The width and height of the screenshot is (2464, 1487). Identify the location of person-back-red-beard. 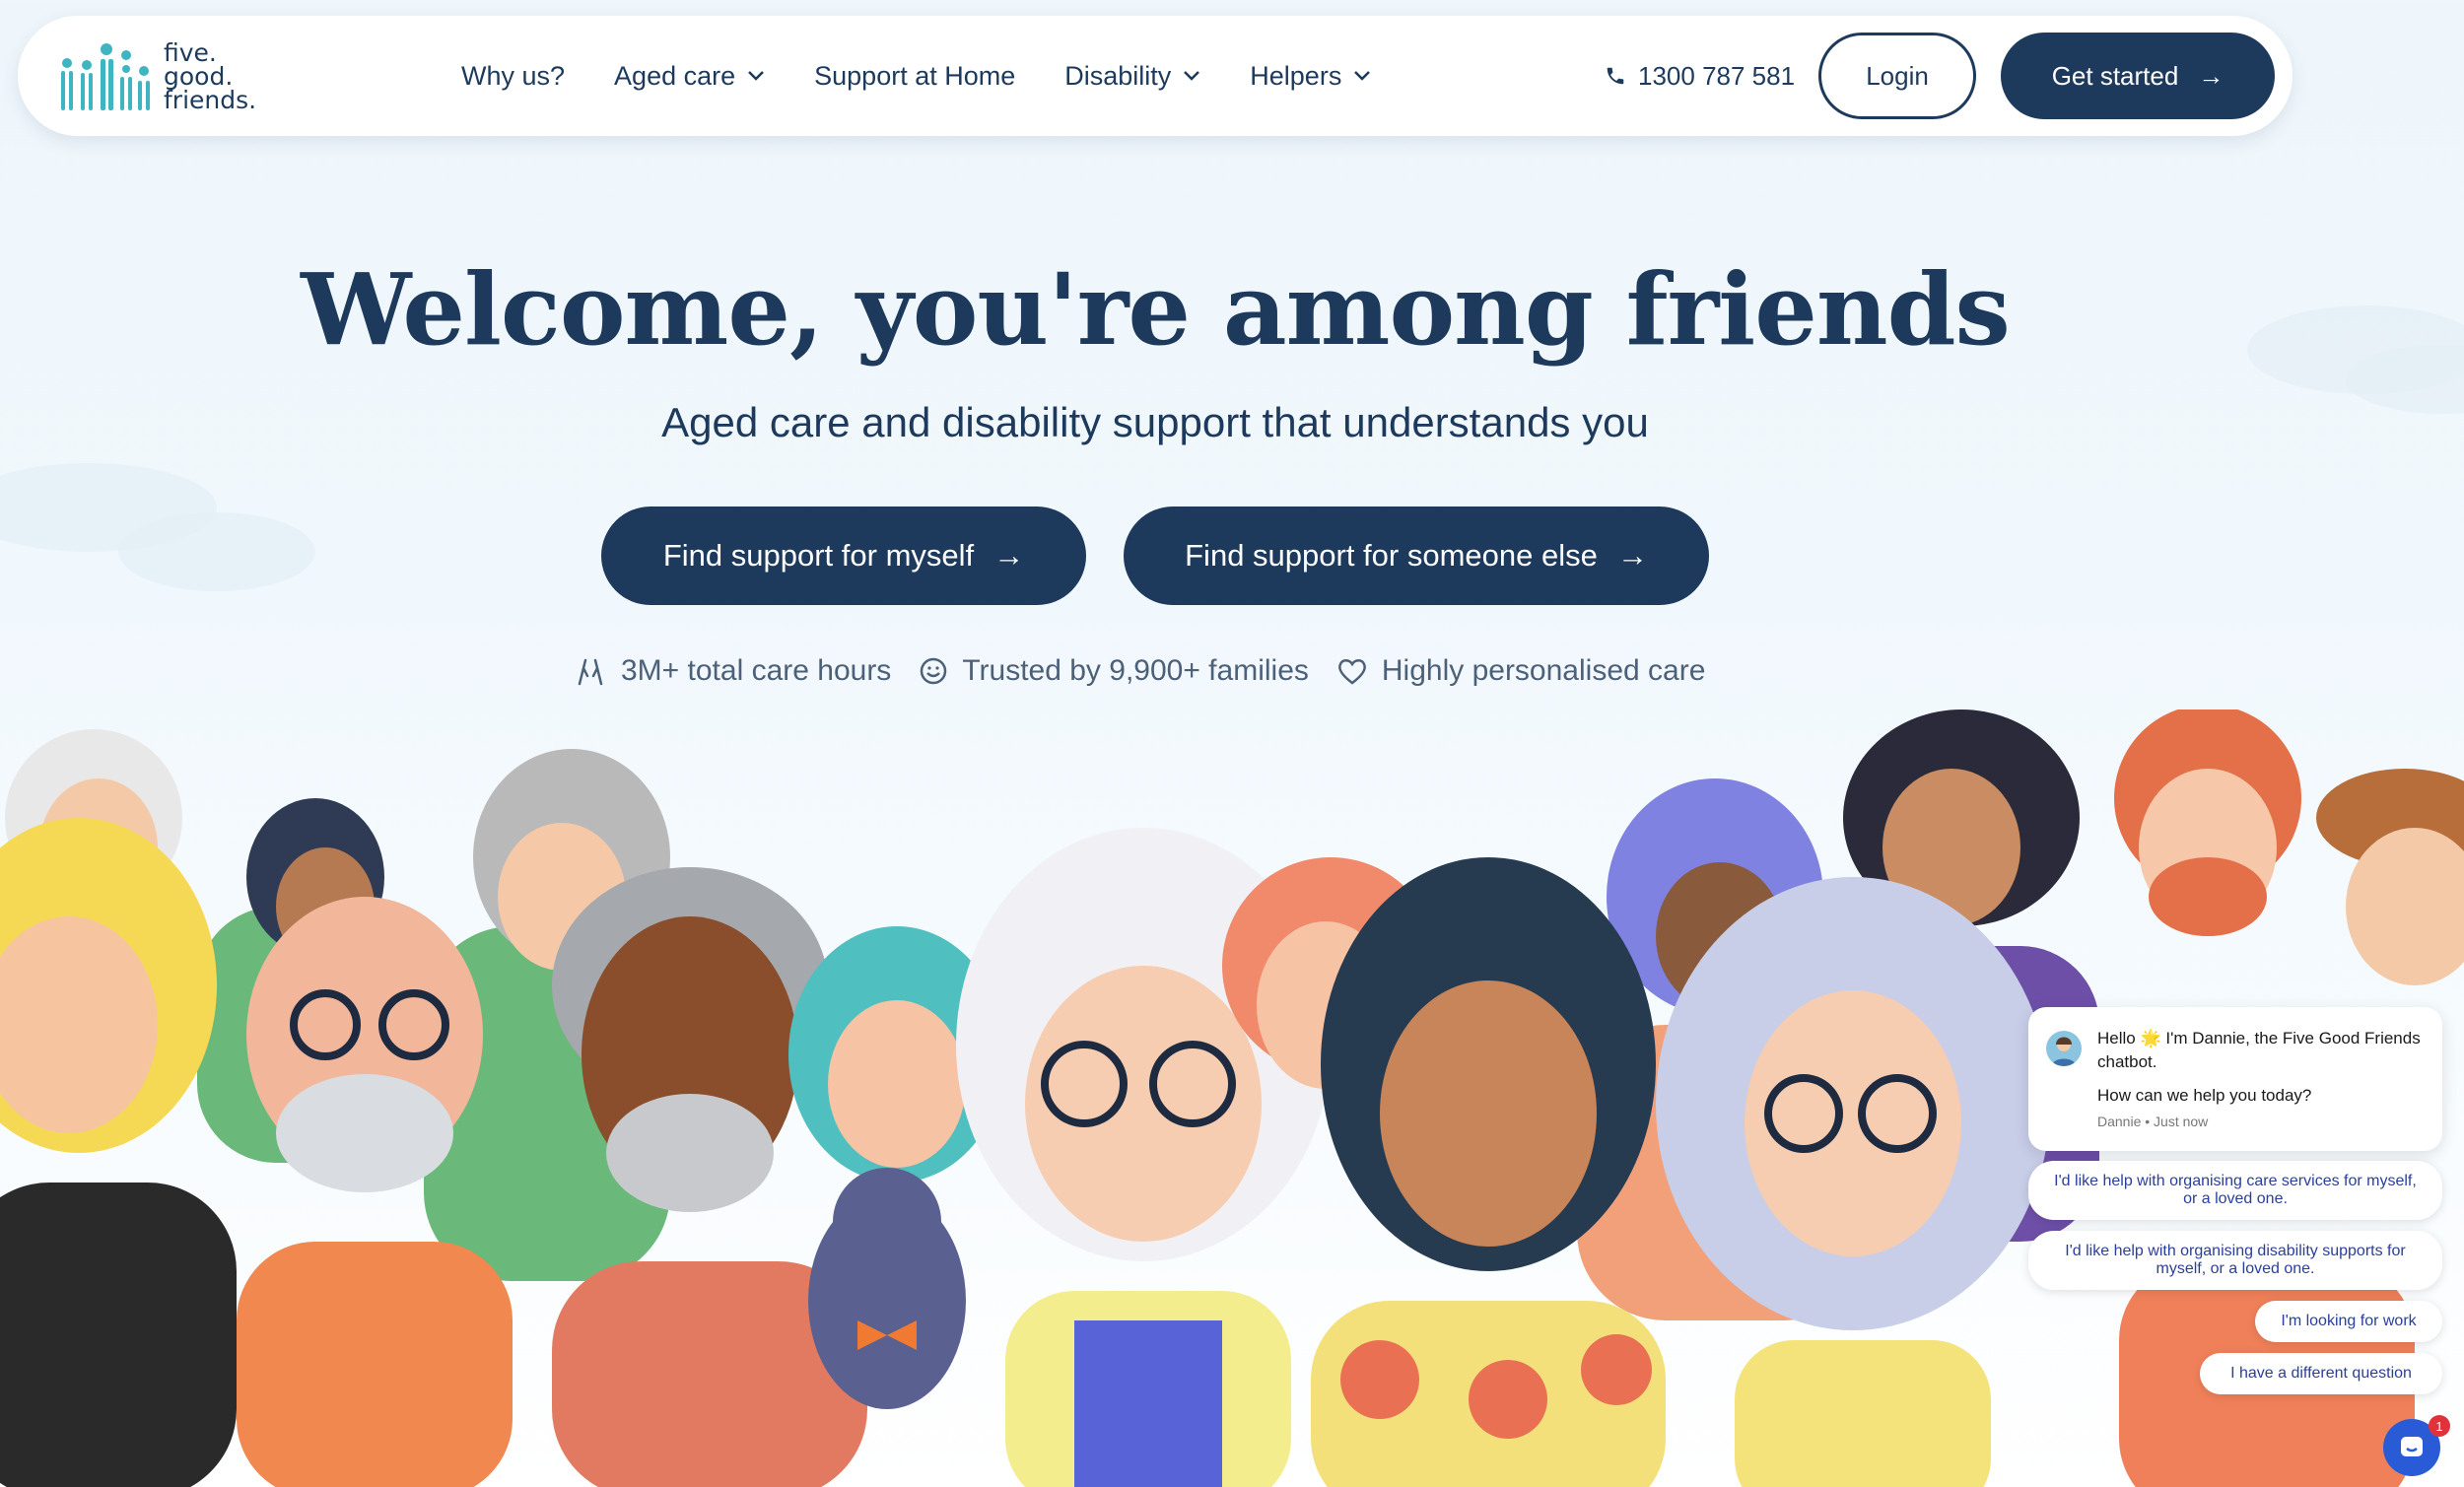
(2207, 823).